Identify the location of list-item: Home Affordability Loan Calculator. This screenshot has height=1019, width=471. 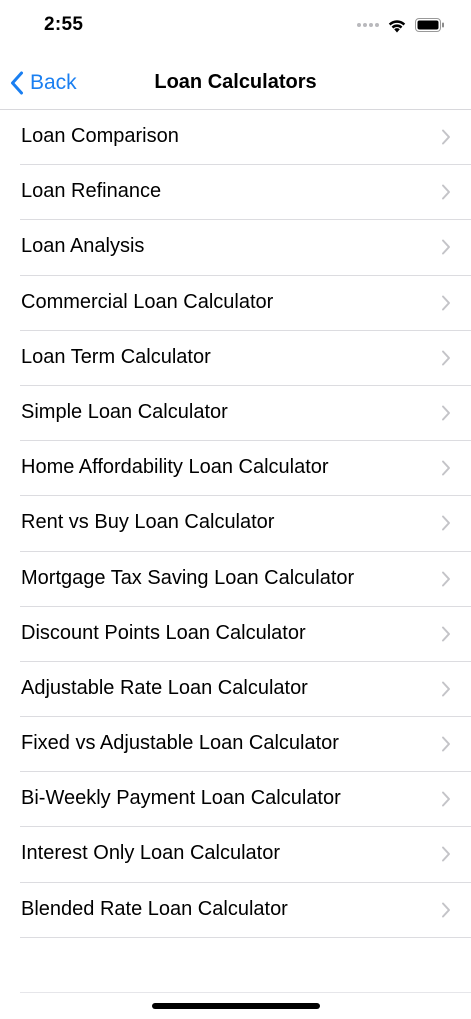
(235, 469).